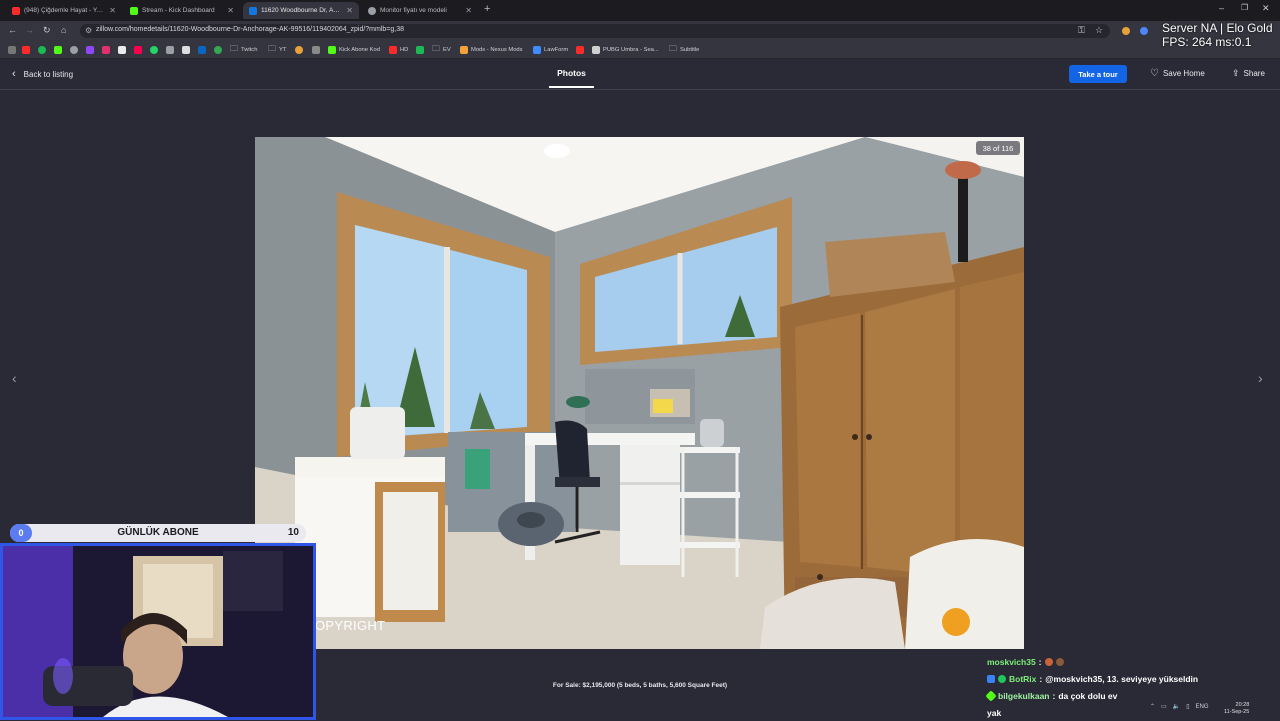 Image resolution: width=1280 pixels, height=721 pixels. What do you see at coordinates (1236, 709) in the screenshot?
I see `taskbar-clock: 20:28 11-Sep-25` at bounding box center [1236, 709].